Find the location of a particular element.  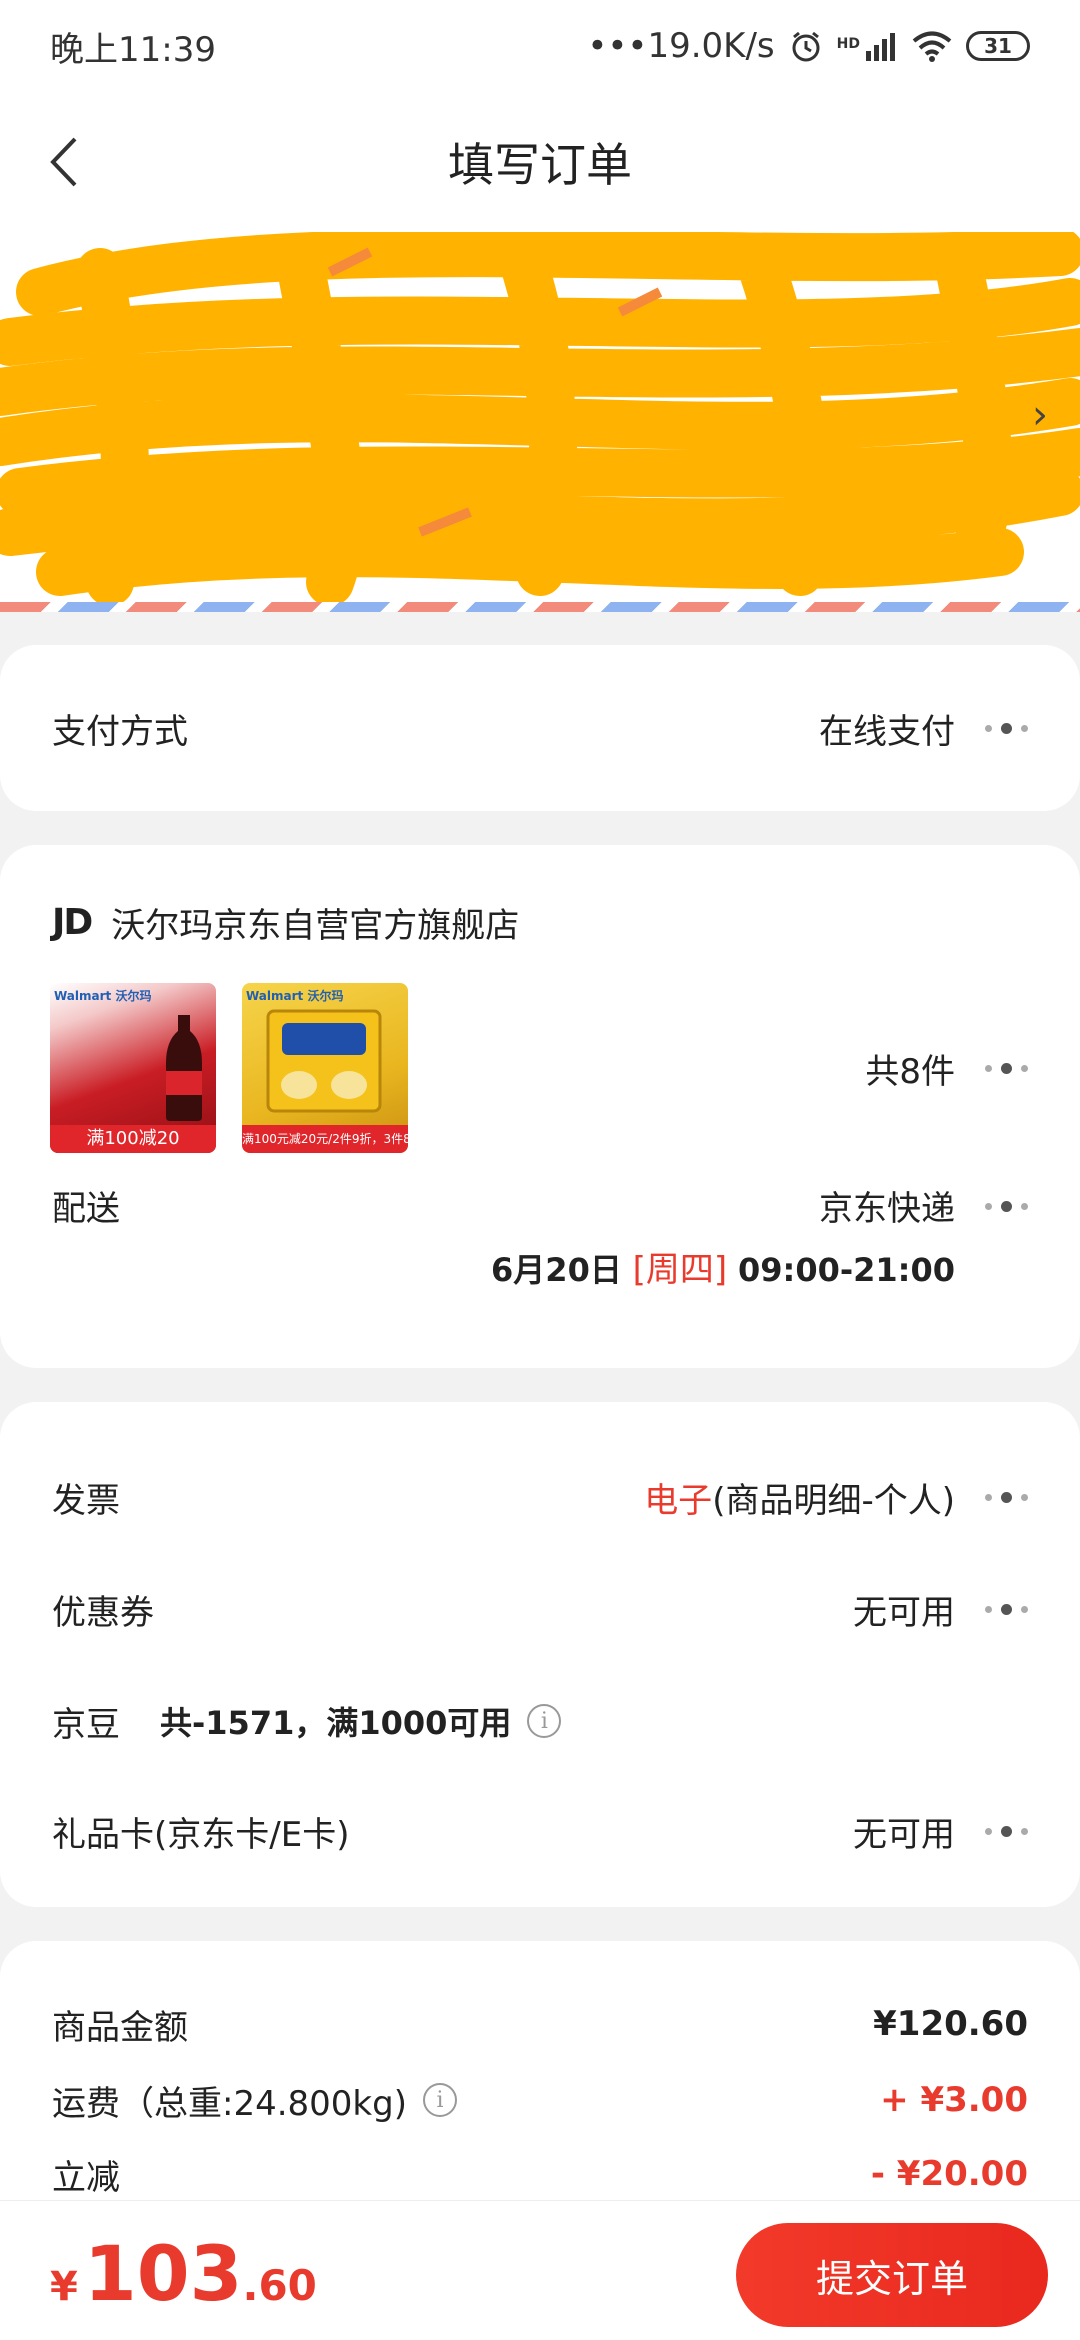

invoice-label: 发票 is located at coordinates (86, 1500).